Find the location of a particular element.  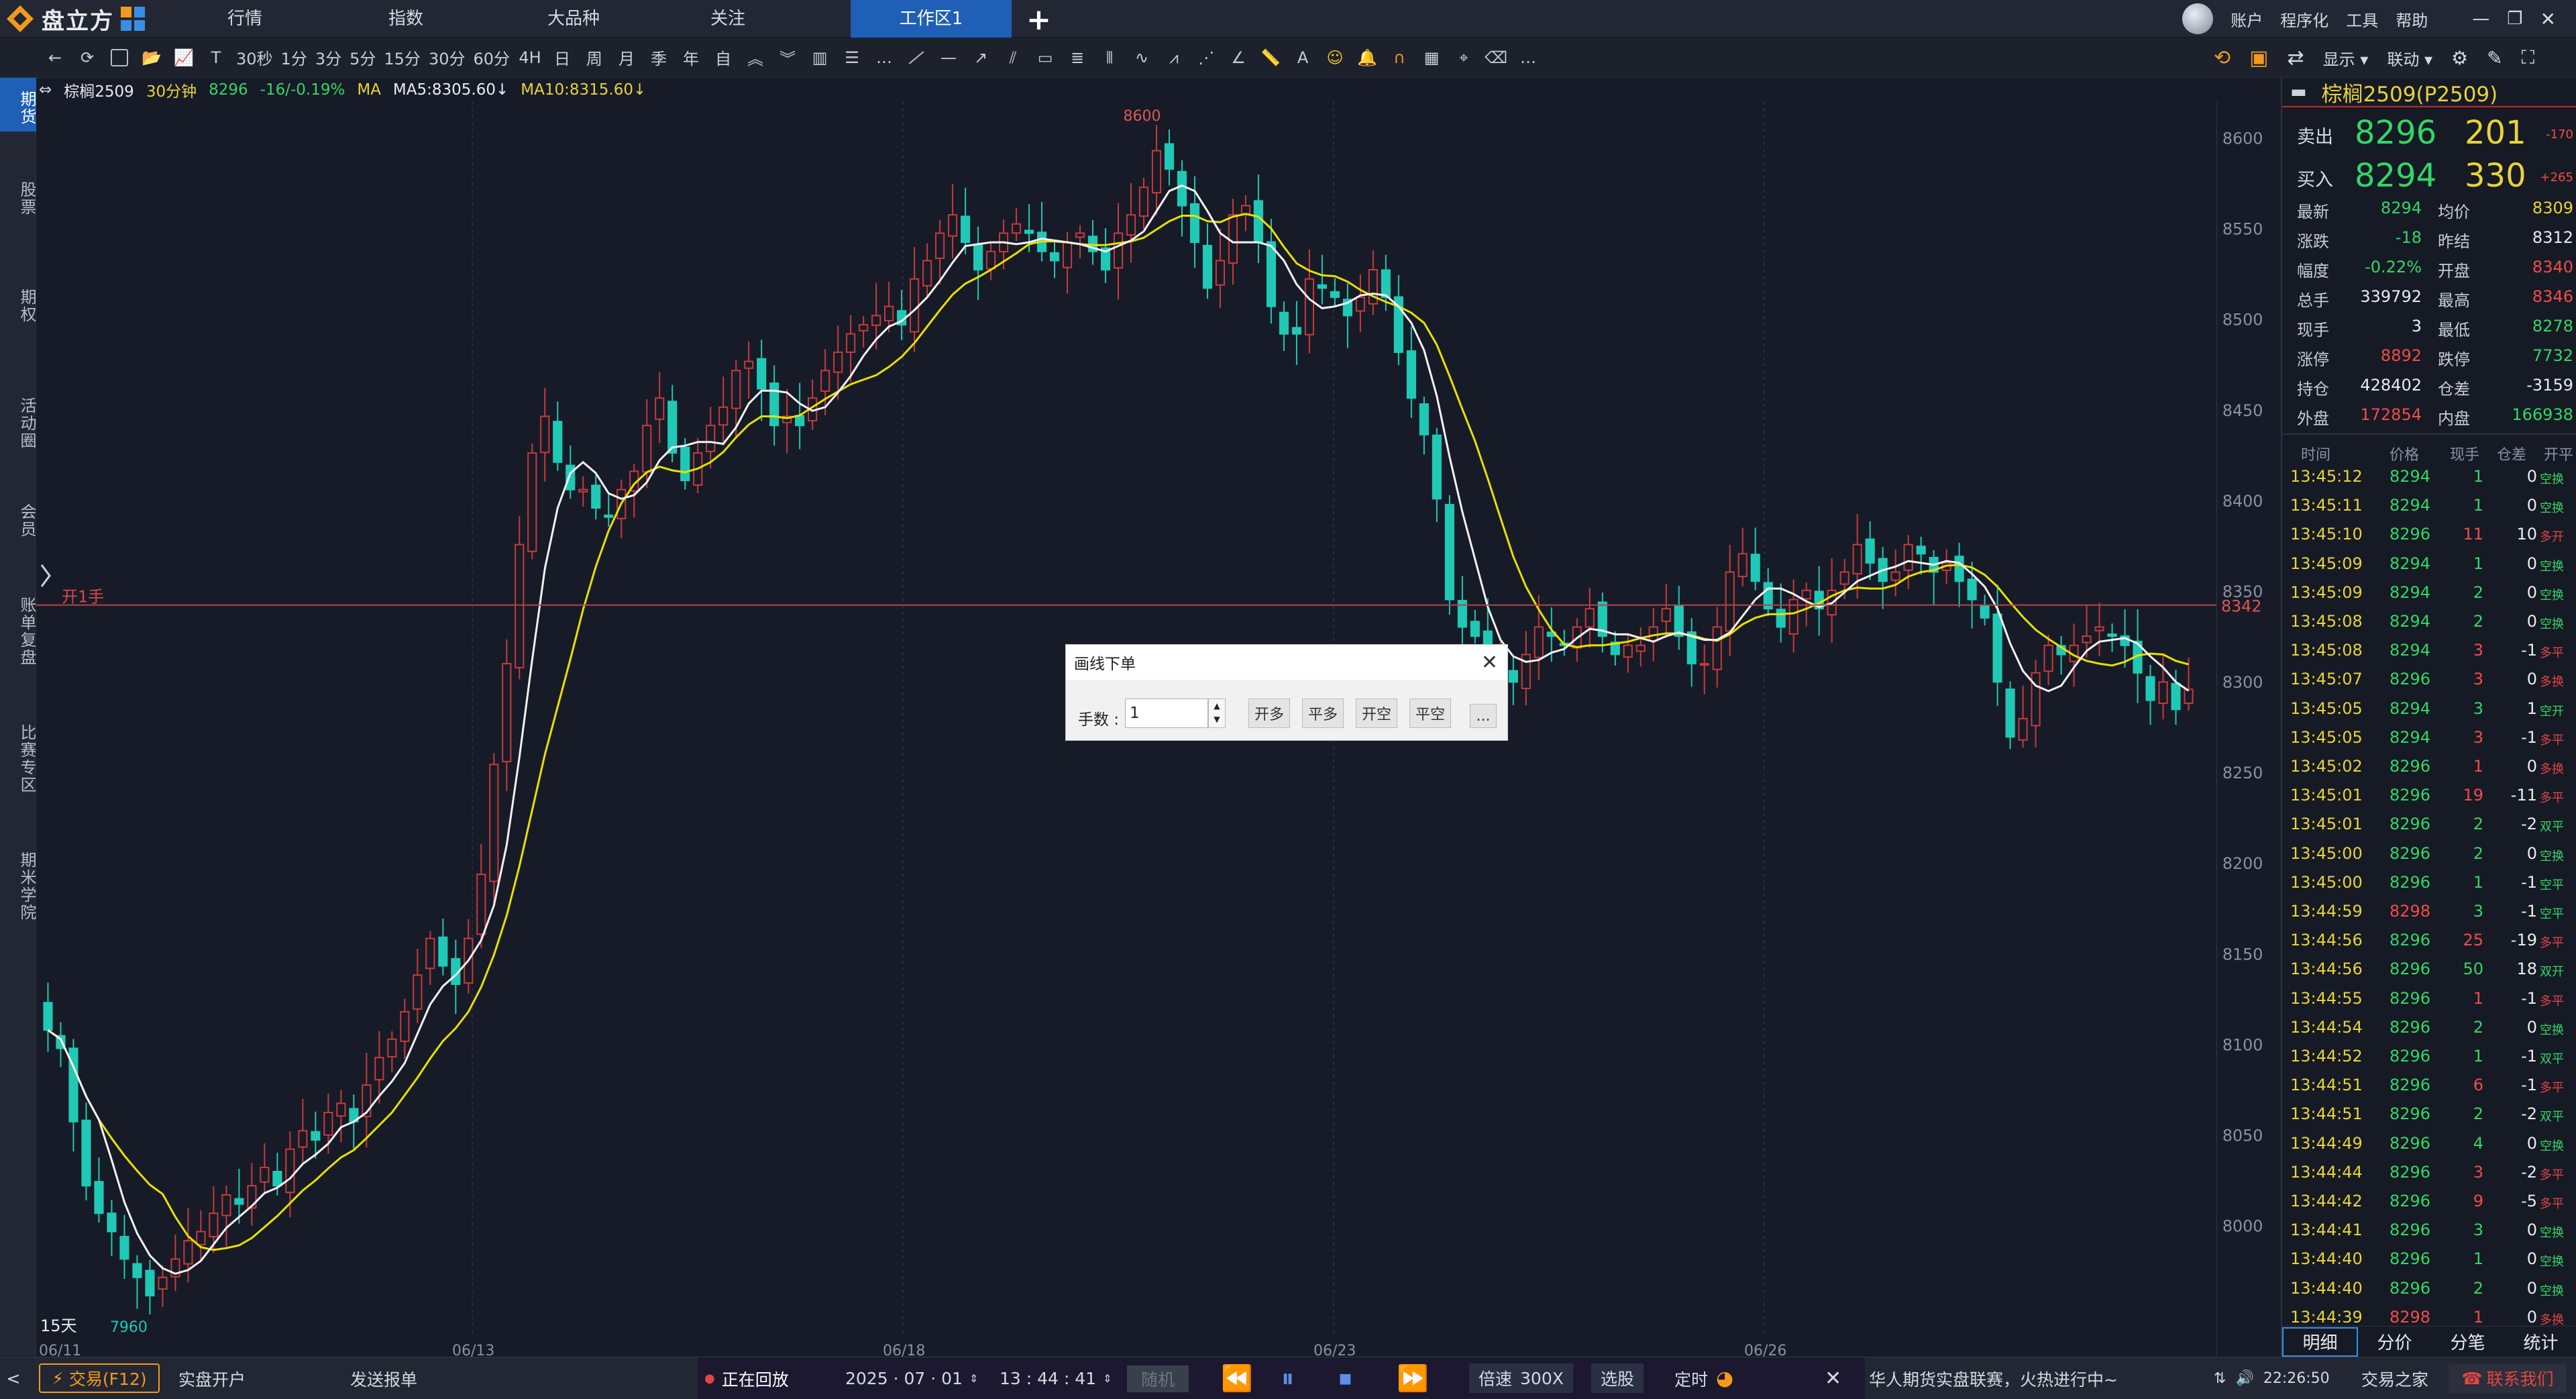

sidebar-item-futures: 期货 is located at coordinates (18, 105).